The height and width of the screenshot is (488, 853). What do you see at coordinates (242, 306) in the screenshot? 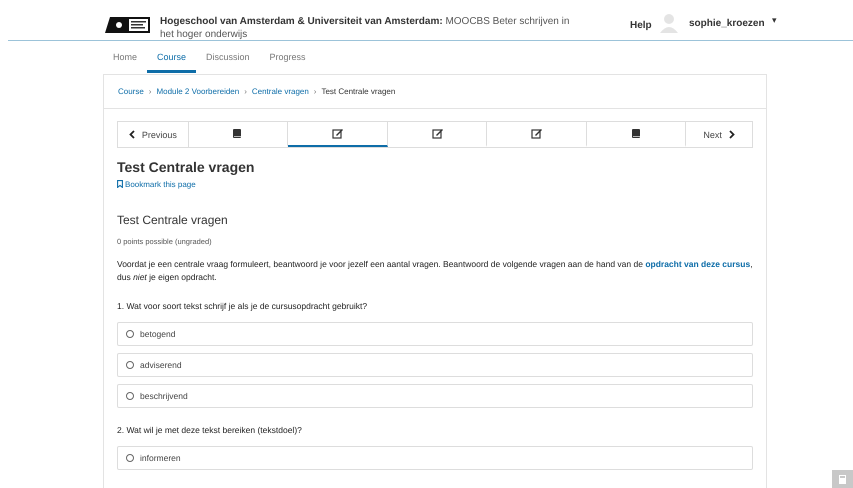
I see `question-text: 1. Wat voor soort tekst schrijf je als je de cursusopdracht gebruikt?` at bounding box center [242, 306].